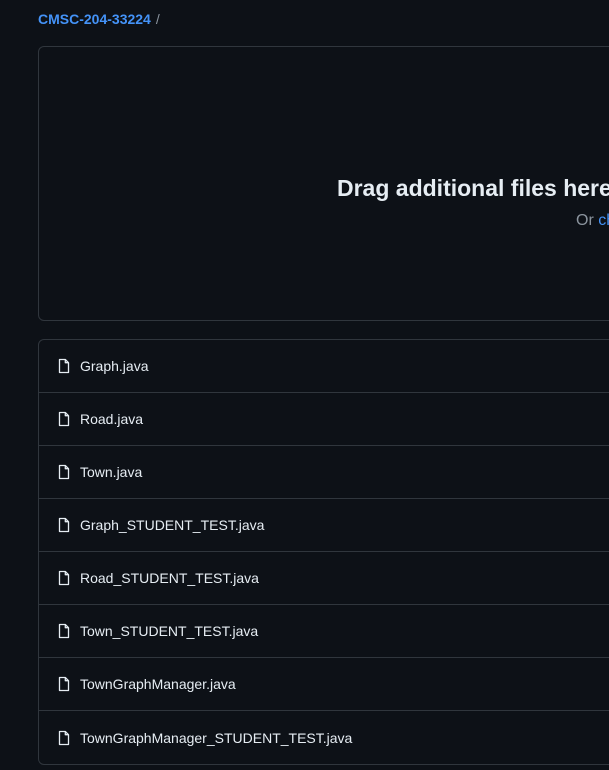 Image resolution: width=609 pixels, height=770 pixels. I want to click on breadcrumb-repo-link: CMSC-204-33224, so click(94, 19).